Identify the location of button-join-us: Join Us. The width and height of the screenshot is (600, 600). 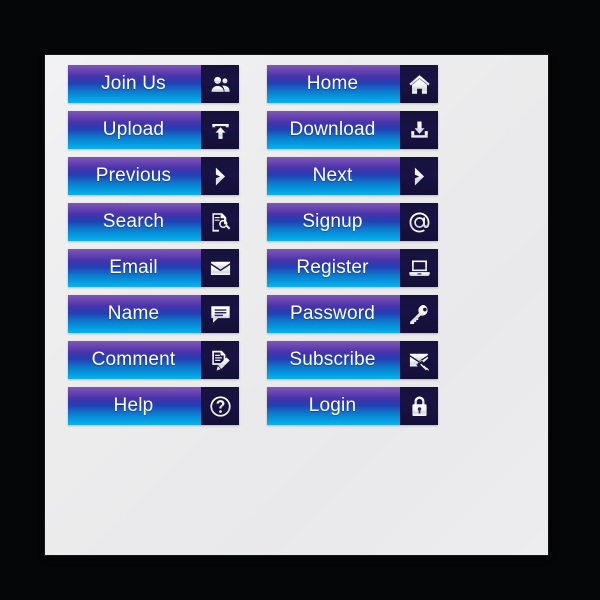
(153, 84).